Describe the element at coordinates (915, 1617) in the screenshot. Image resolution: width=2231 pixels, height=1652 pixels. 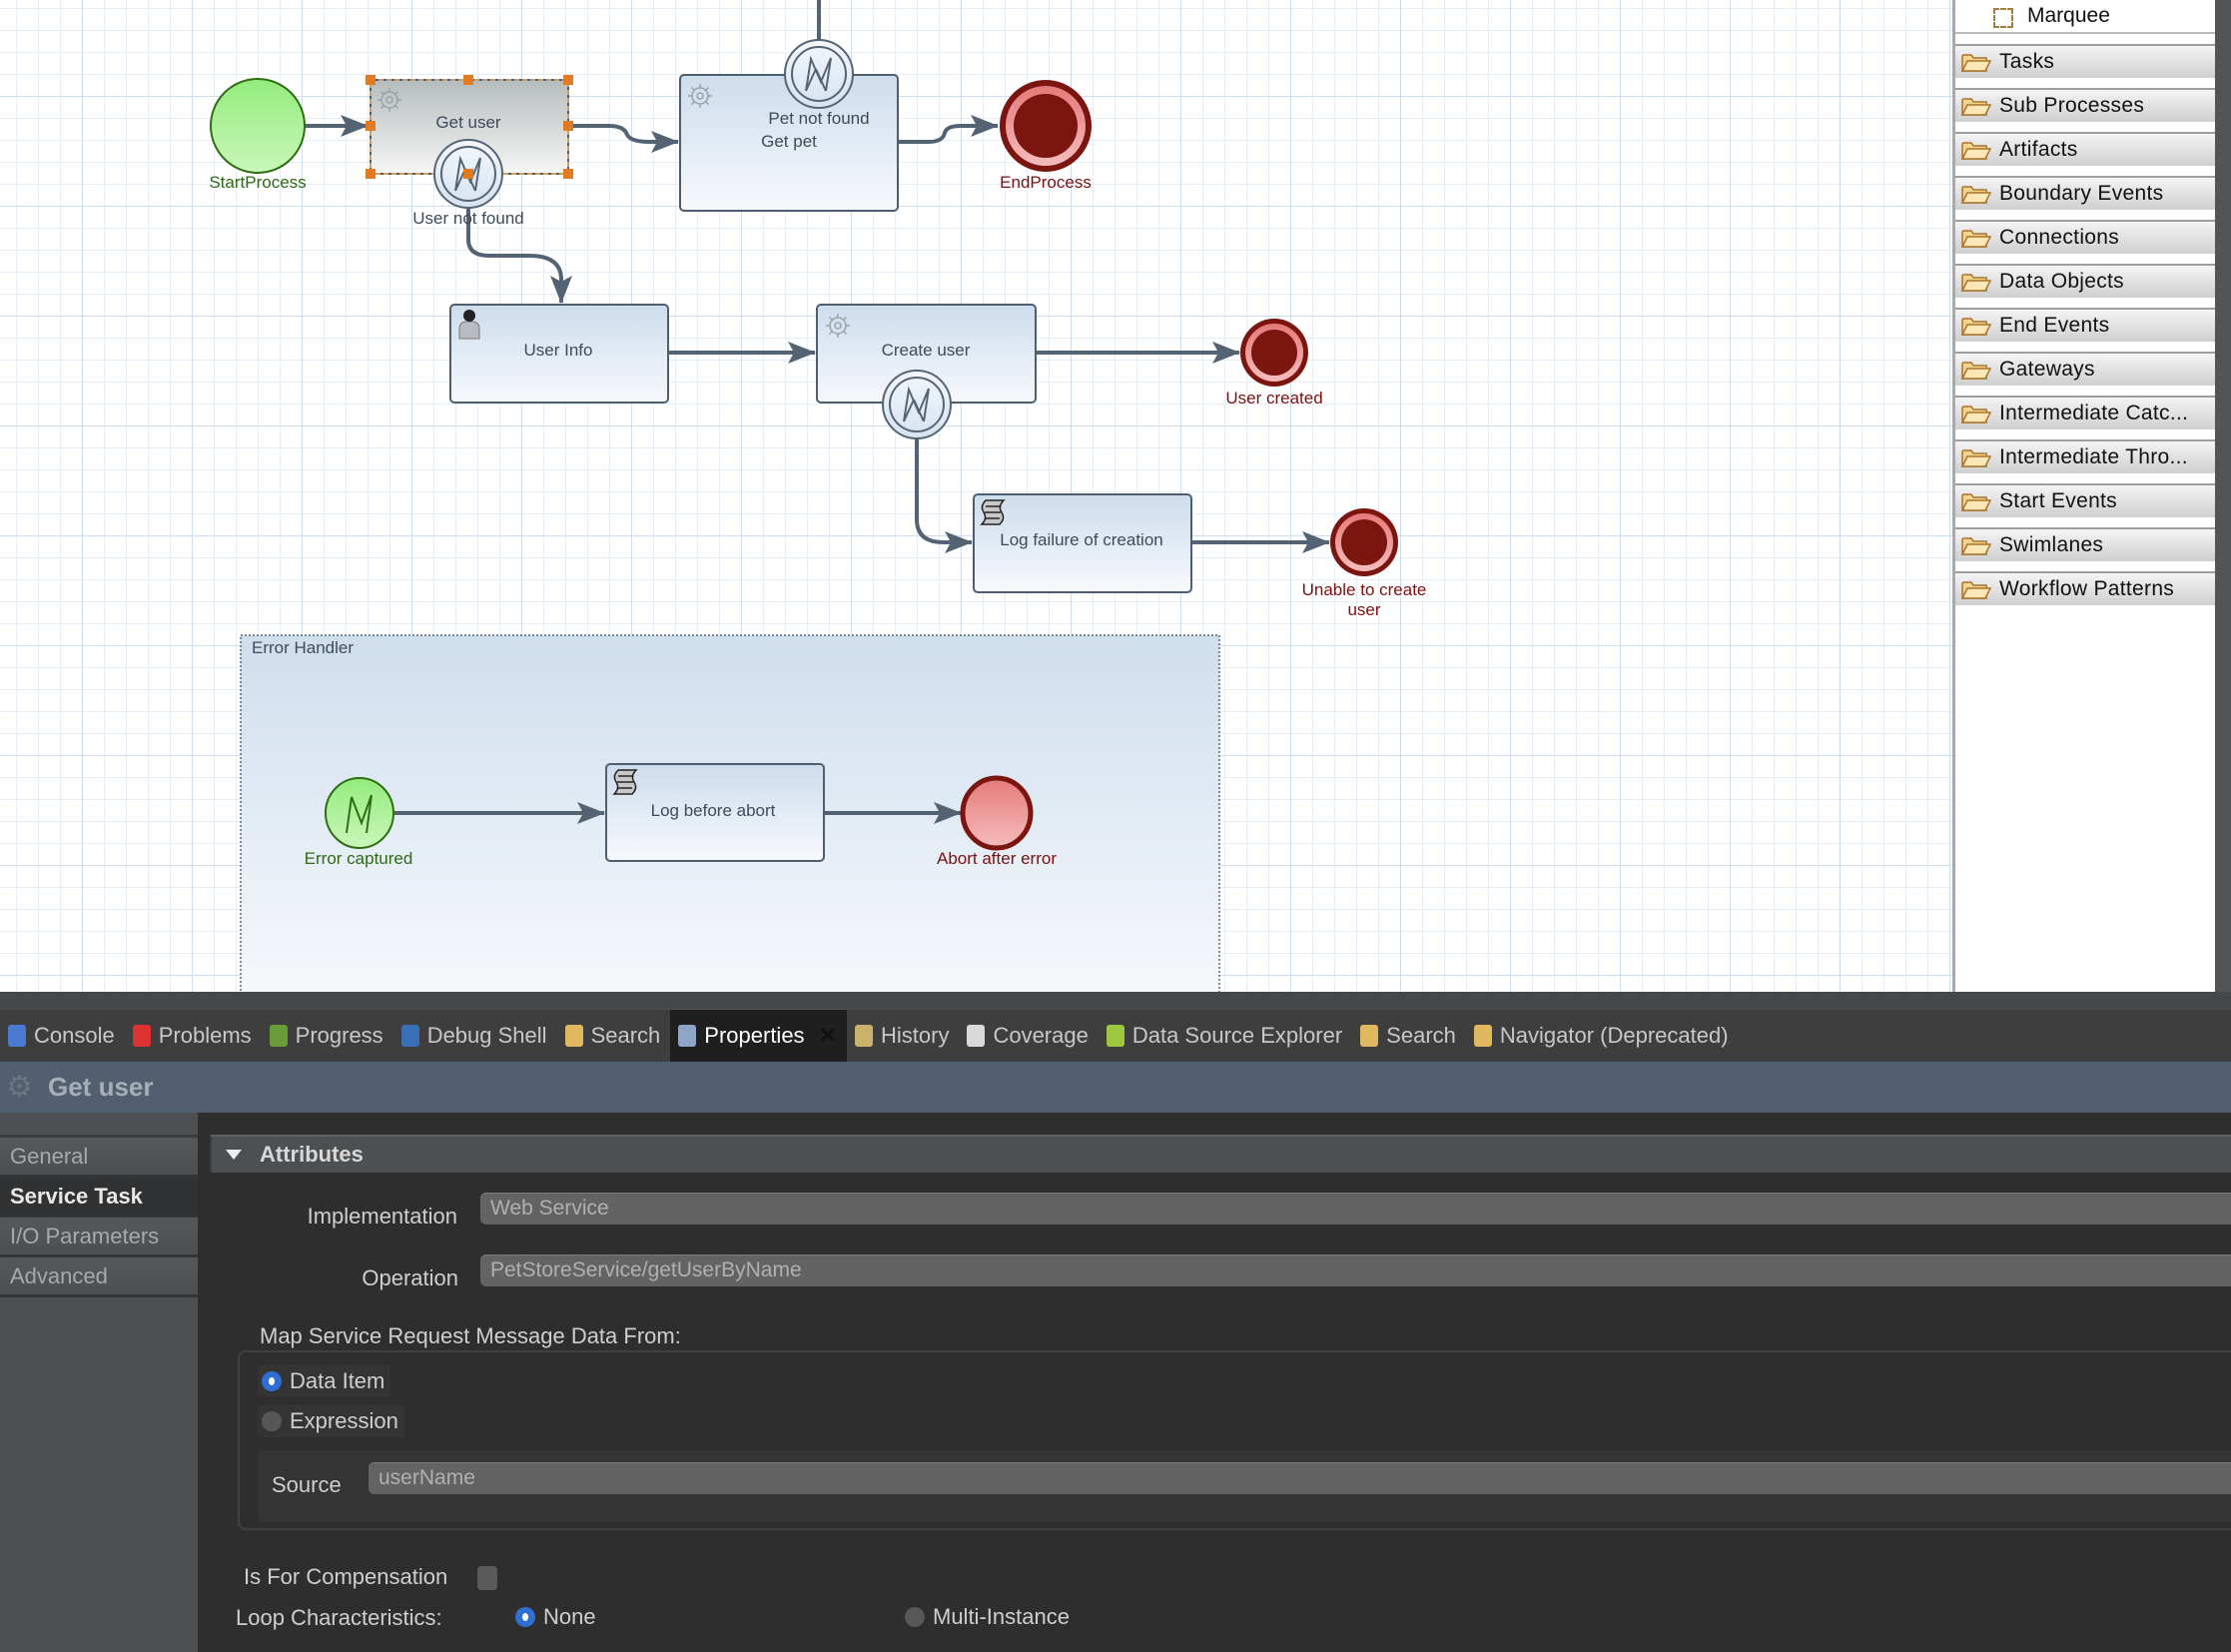
I see `radio-unselected-icon` at that location.